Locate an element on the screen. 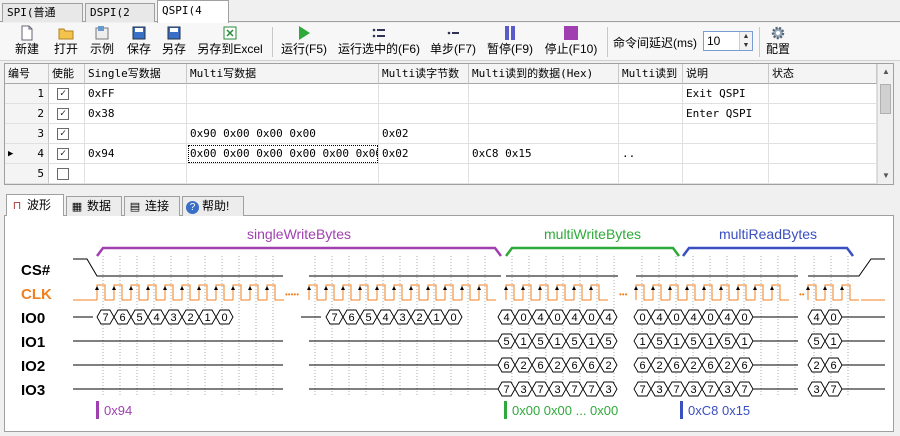  example-button: 示例 is located at coordinates (102, 42).